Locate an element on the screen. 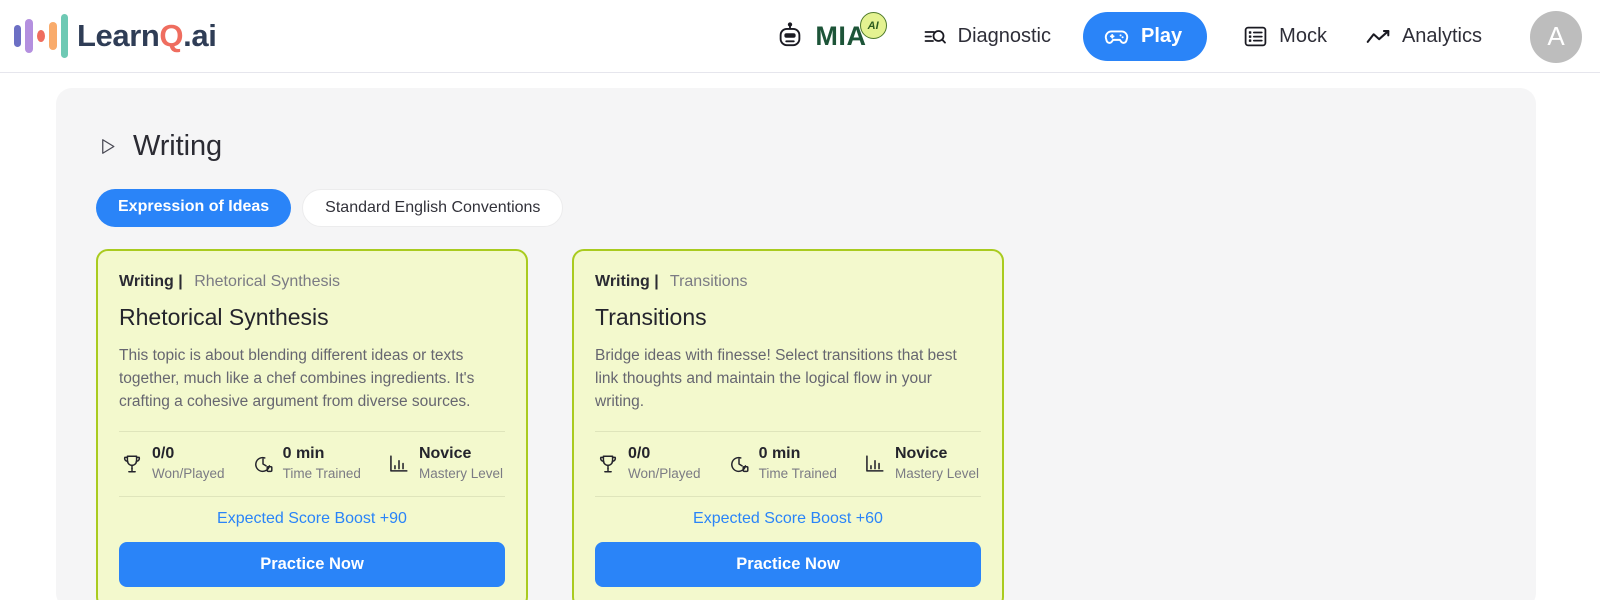  avatar-initial: A is located at coordinates (1556, 36).